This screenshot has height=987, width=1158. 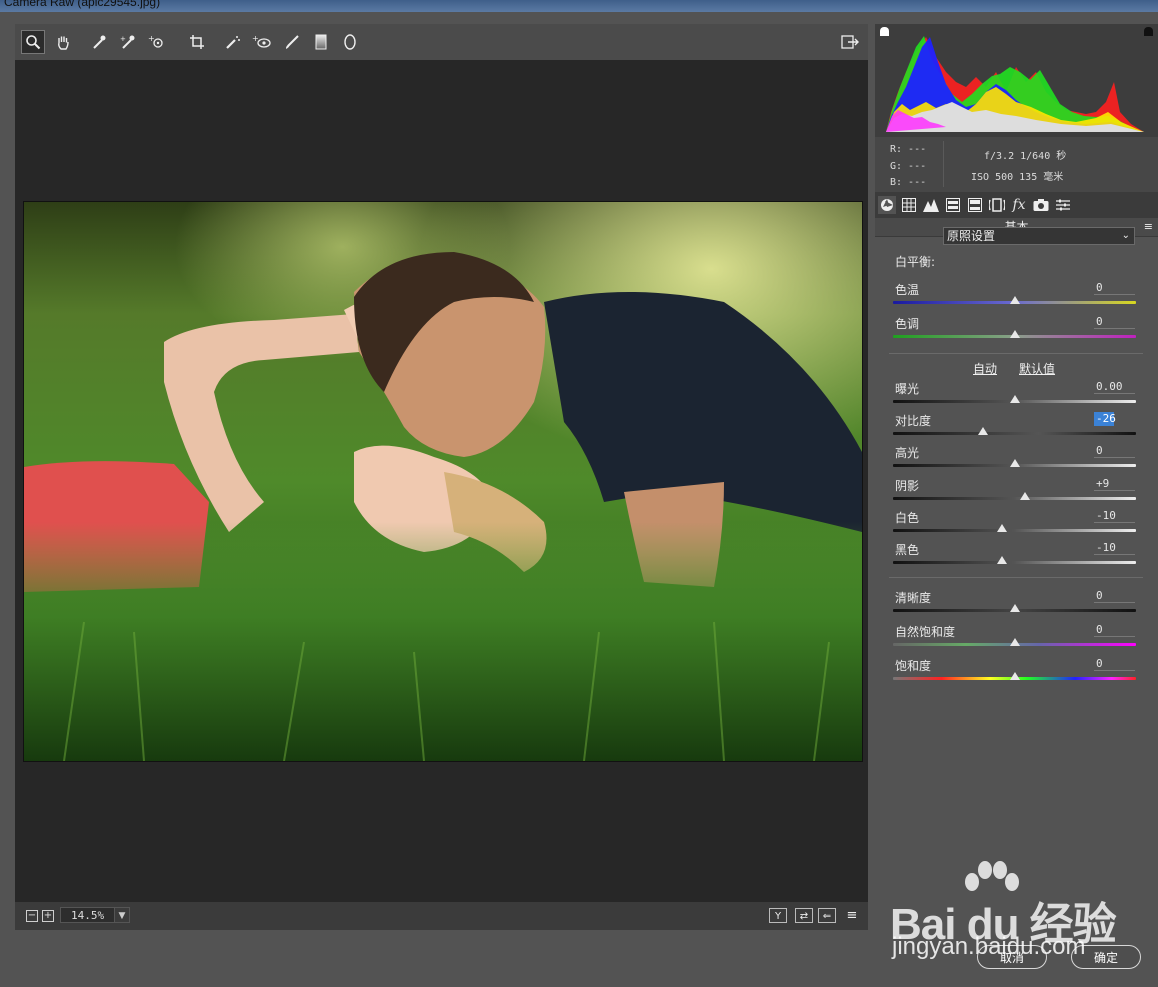 What do you see at coordinates (907, 453) in the screenshot?
I see `slider-tone-sliders-2-label: 高光` at bounding box center [907, 453].